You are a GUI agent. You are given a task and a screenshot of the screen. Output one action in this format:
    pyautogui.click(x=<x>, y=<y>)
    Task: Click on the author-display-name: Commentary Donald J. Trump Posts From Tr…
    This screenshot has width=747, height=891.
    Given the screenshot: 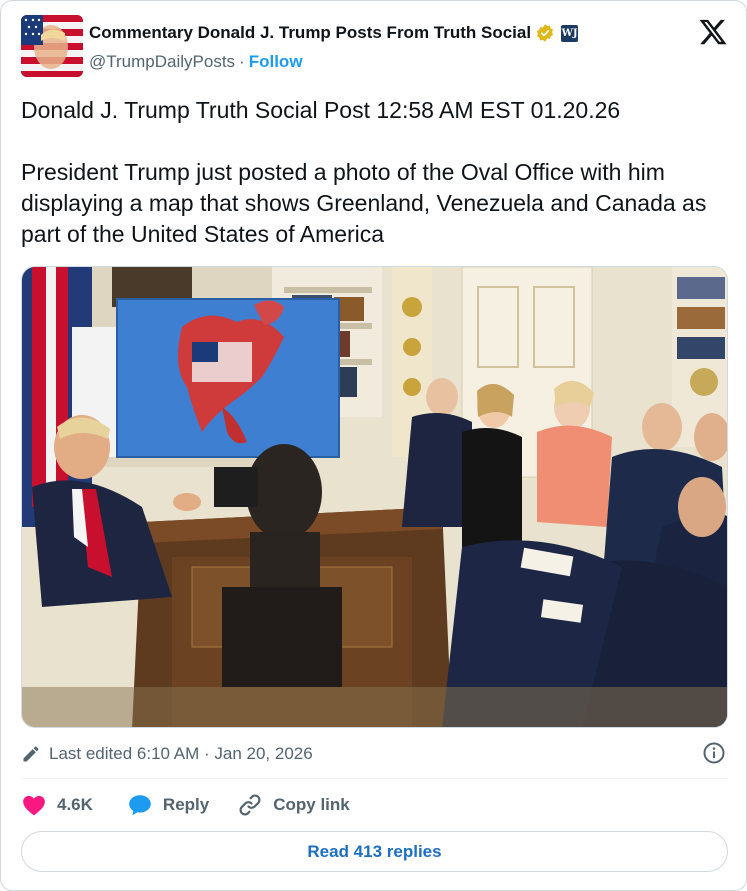 What is the action you would take?
    pyautogui.click(x=310, y=33)
    